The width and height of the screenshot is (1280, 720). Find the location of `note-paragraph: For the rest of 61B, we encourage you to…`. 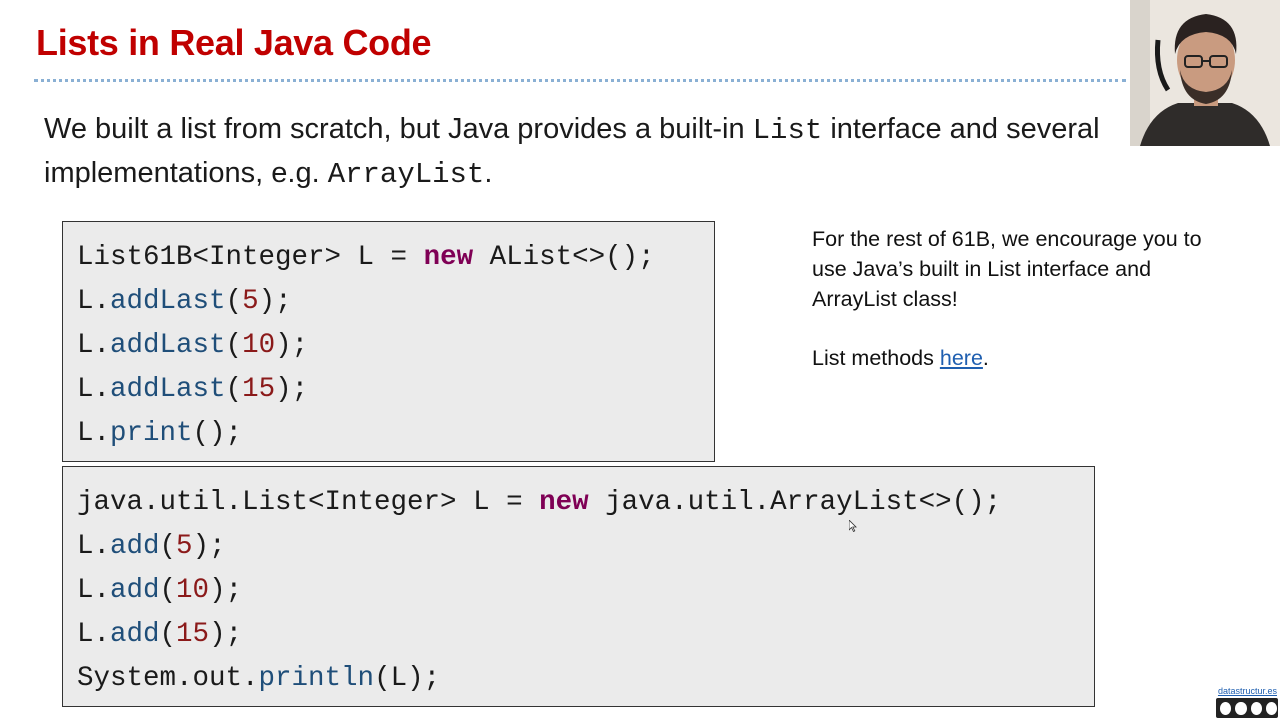

note-paragraph: For the rest of 61B, we encourage you to… is located at coordinates (1007, 269).